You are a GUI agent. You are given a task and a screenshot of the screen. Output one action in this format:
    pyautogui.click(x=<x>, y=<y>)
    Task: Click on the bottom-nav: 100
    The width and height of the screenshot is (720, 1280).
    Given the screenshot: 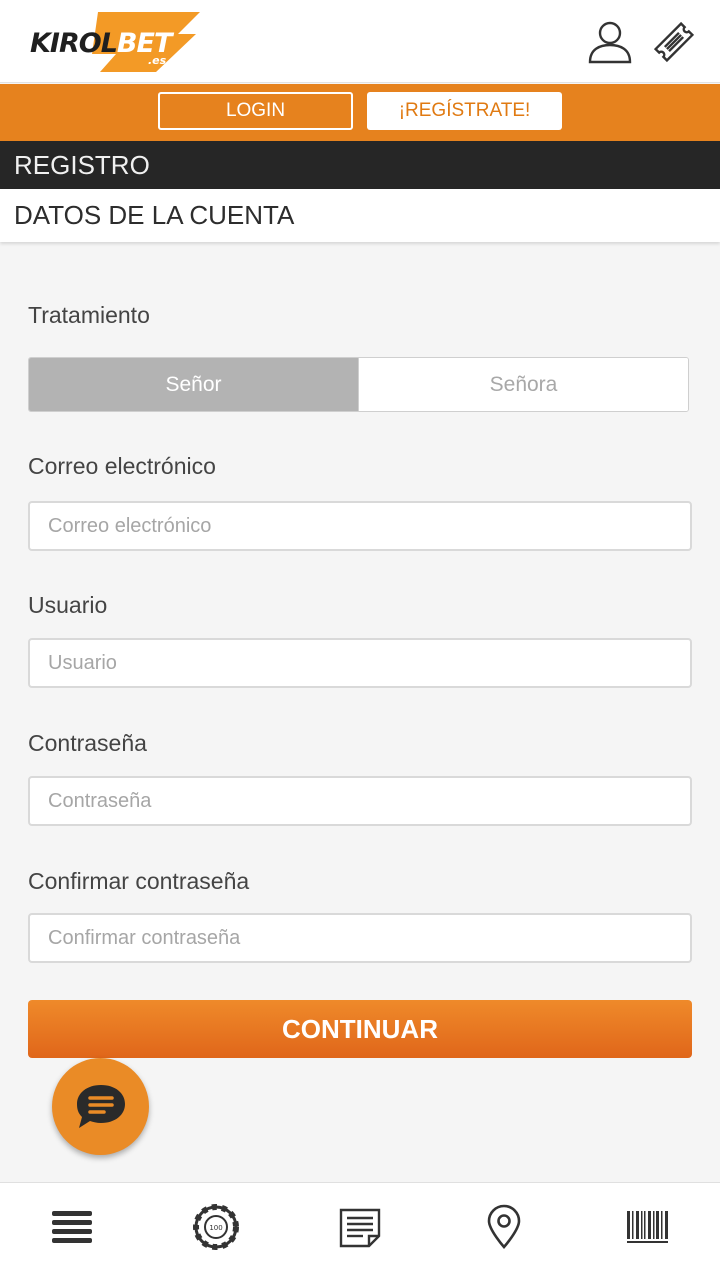 What is the action you would take?
    pyautogui.click(x=360, y=1231)
    